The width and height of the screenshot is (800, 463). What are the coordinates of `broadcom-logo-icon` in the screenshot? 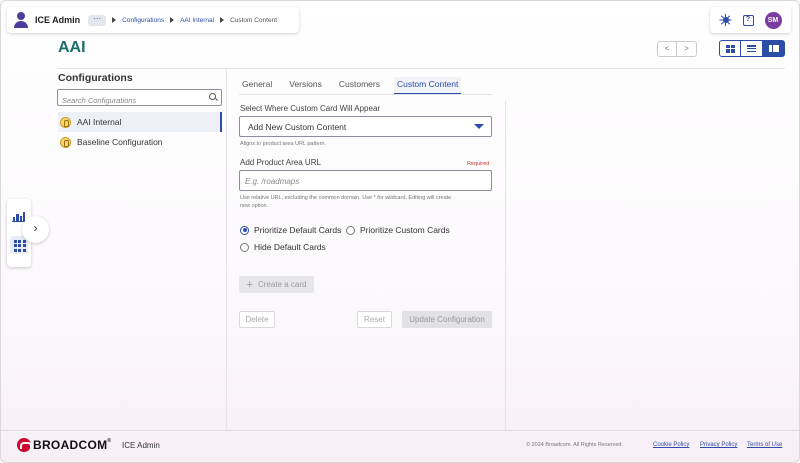 It's located at (24, 445).